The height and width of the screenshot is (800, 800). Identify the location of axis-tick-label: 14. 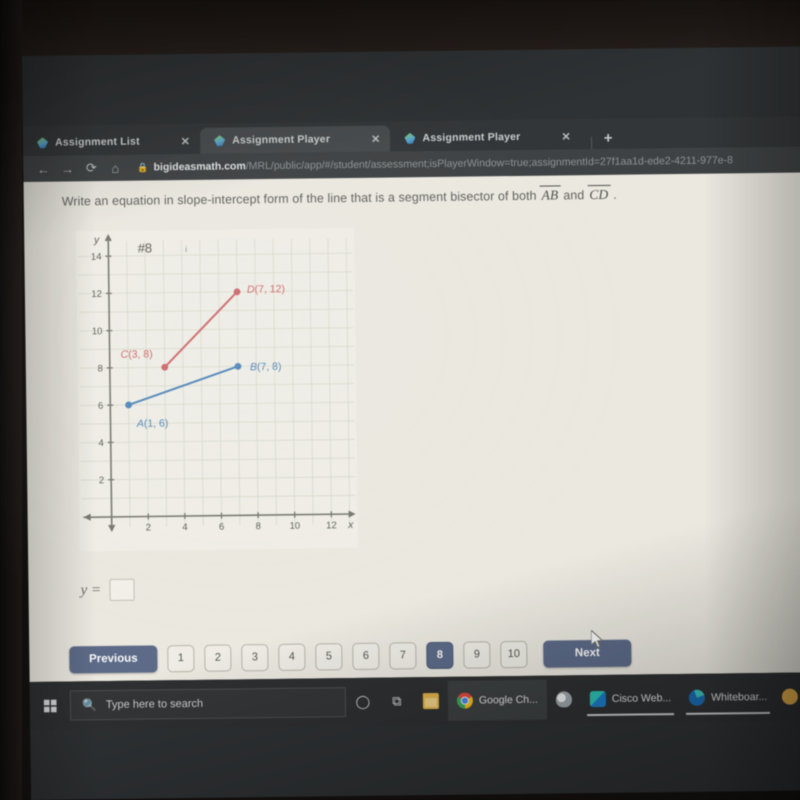
(96, 257).